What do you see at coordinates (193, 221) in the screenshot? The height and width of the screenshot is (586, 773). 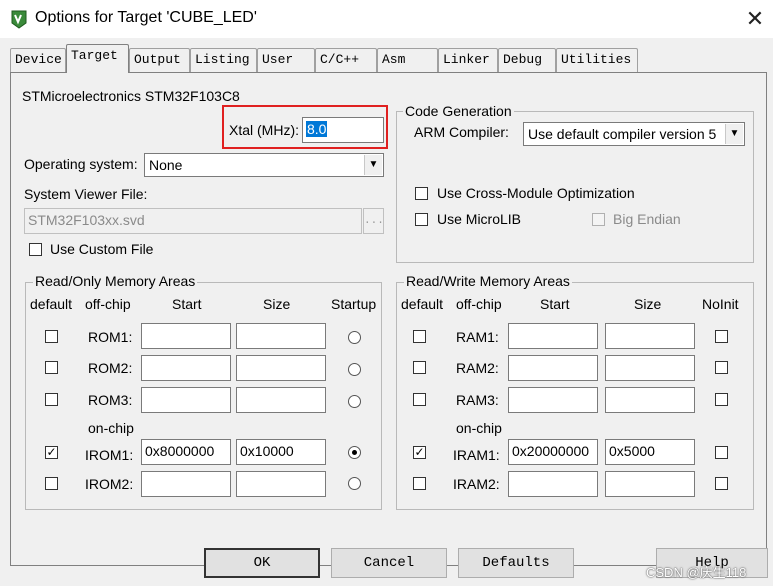 I see `svd-input: STM32F103xx.svd` at bounding box center [193, 221].